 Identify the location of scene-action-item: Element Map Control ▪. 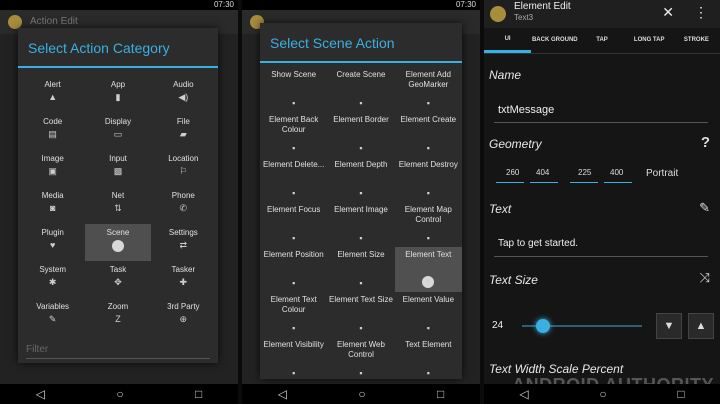
(428, 224).